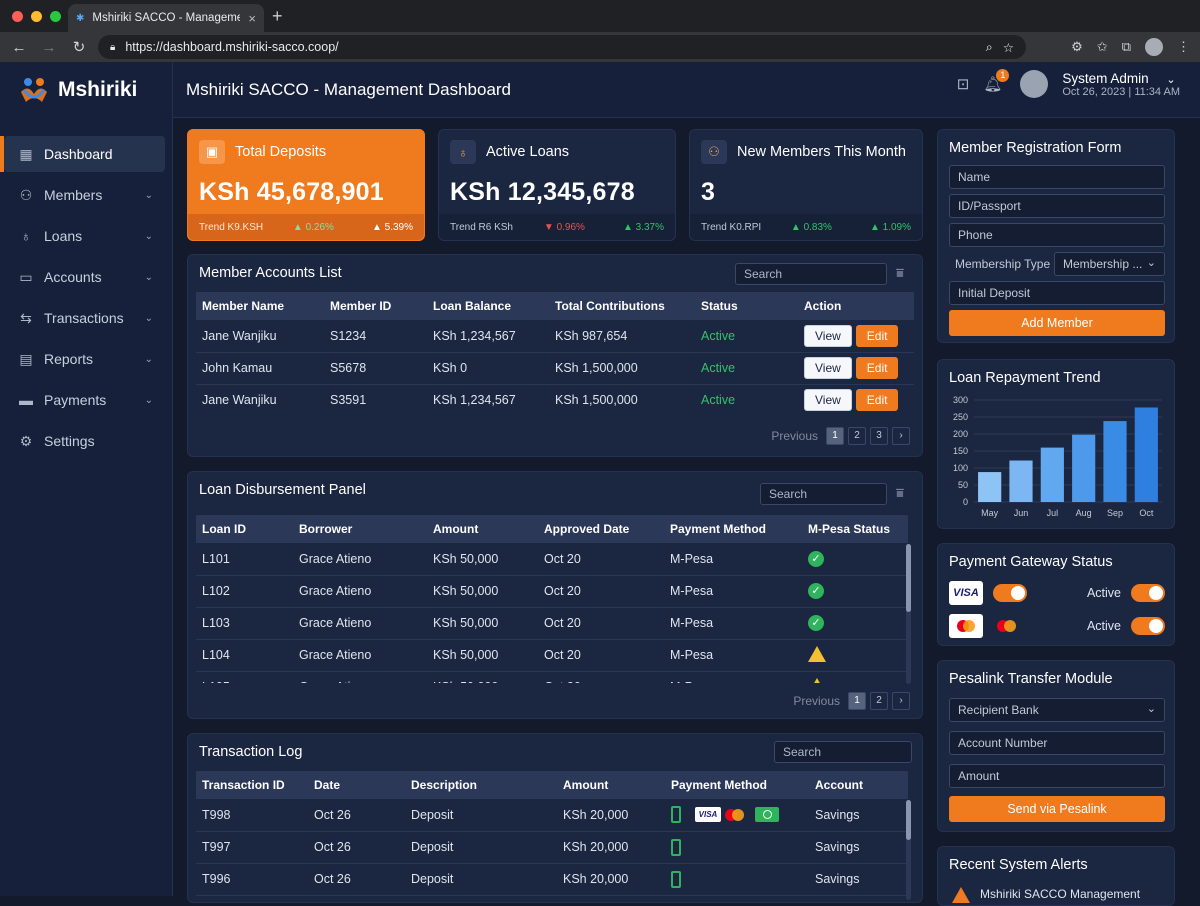  What do you see at coordinates (84, 195) in the screenshot?
I see `sidebar-item-members: ⚇ Members ⌄` at bounding box center [84, 195].